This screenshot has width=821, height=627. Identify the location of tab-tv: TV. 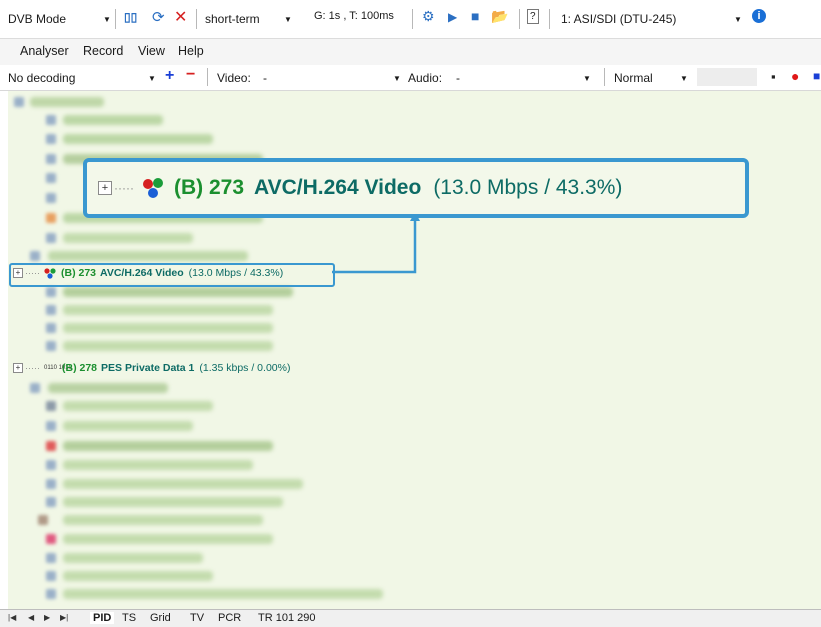
(197, 618).